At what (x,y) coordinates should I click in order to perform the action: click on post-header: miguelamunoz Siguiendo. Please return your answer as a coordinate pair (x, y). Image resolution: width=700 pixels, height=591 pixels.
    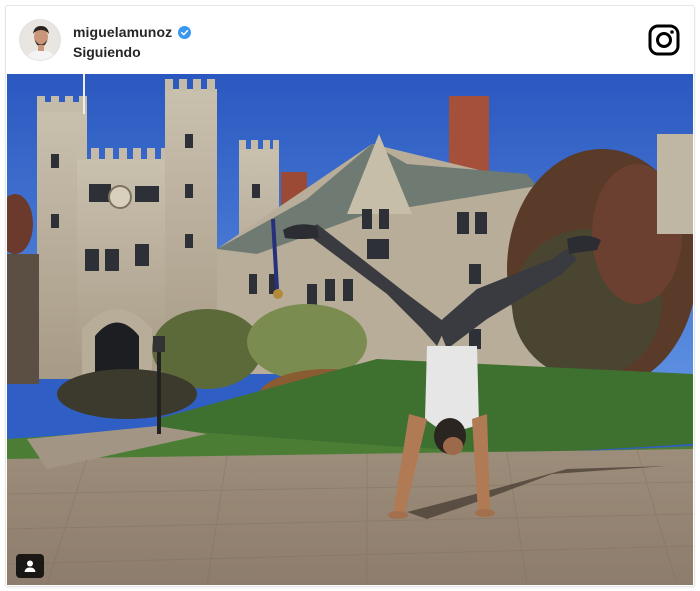
    Looking at the image, I should click on (350, 40).